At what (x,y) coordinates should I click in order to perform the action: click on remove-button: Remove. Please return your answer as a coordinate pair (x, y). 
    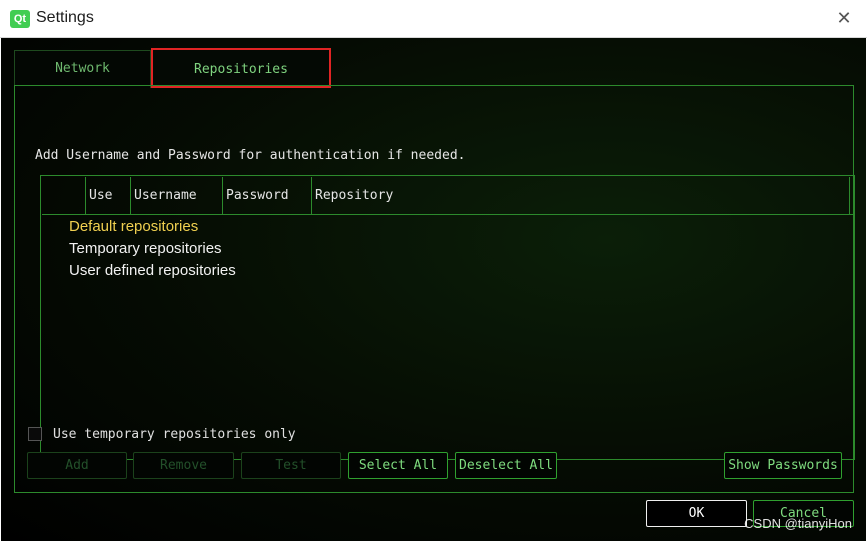
    Looking at the image, I should click on (183, 465).